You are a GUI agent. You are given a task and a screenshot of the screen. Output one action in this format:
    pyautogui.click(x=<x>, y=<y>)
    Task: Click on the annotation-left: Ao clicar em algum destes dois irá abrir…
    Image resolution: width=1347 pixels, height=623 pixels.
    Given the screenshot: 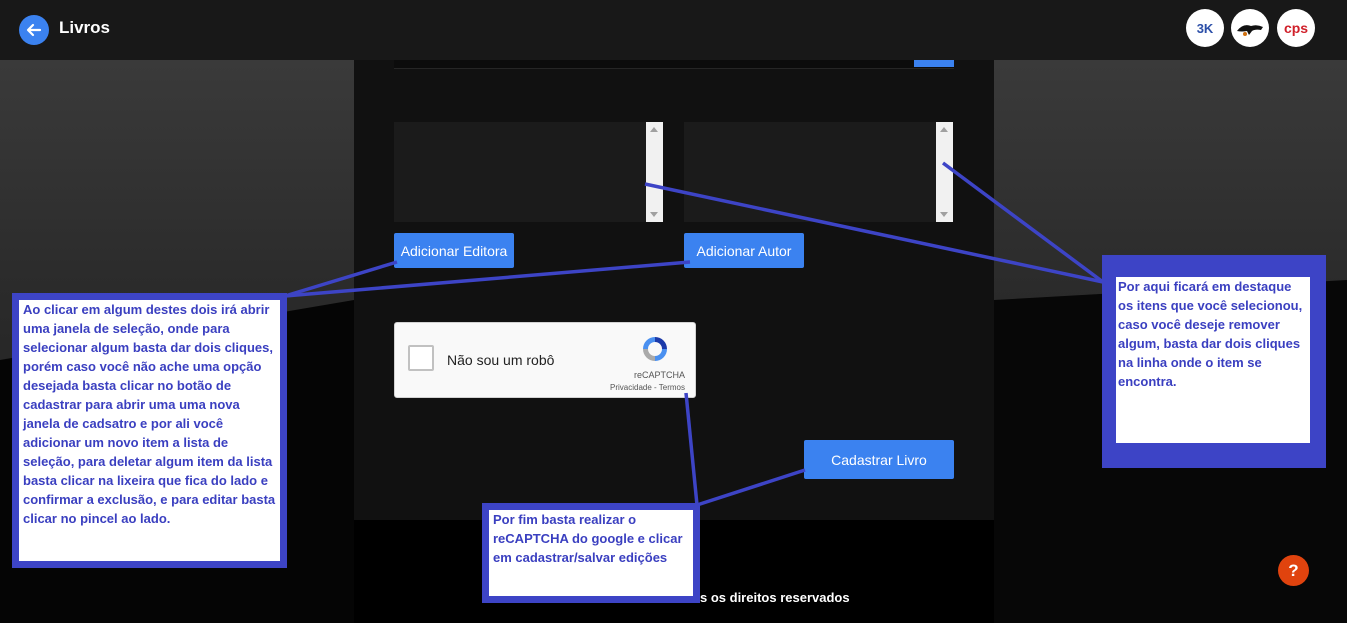 What is the action you would take?
    pyautogui.click(x=149, y=430)
    